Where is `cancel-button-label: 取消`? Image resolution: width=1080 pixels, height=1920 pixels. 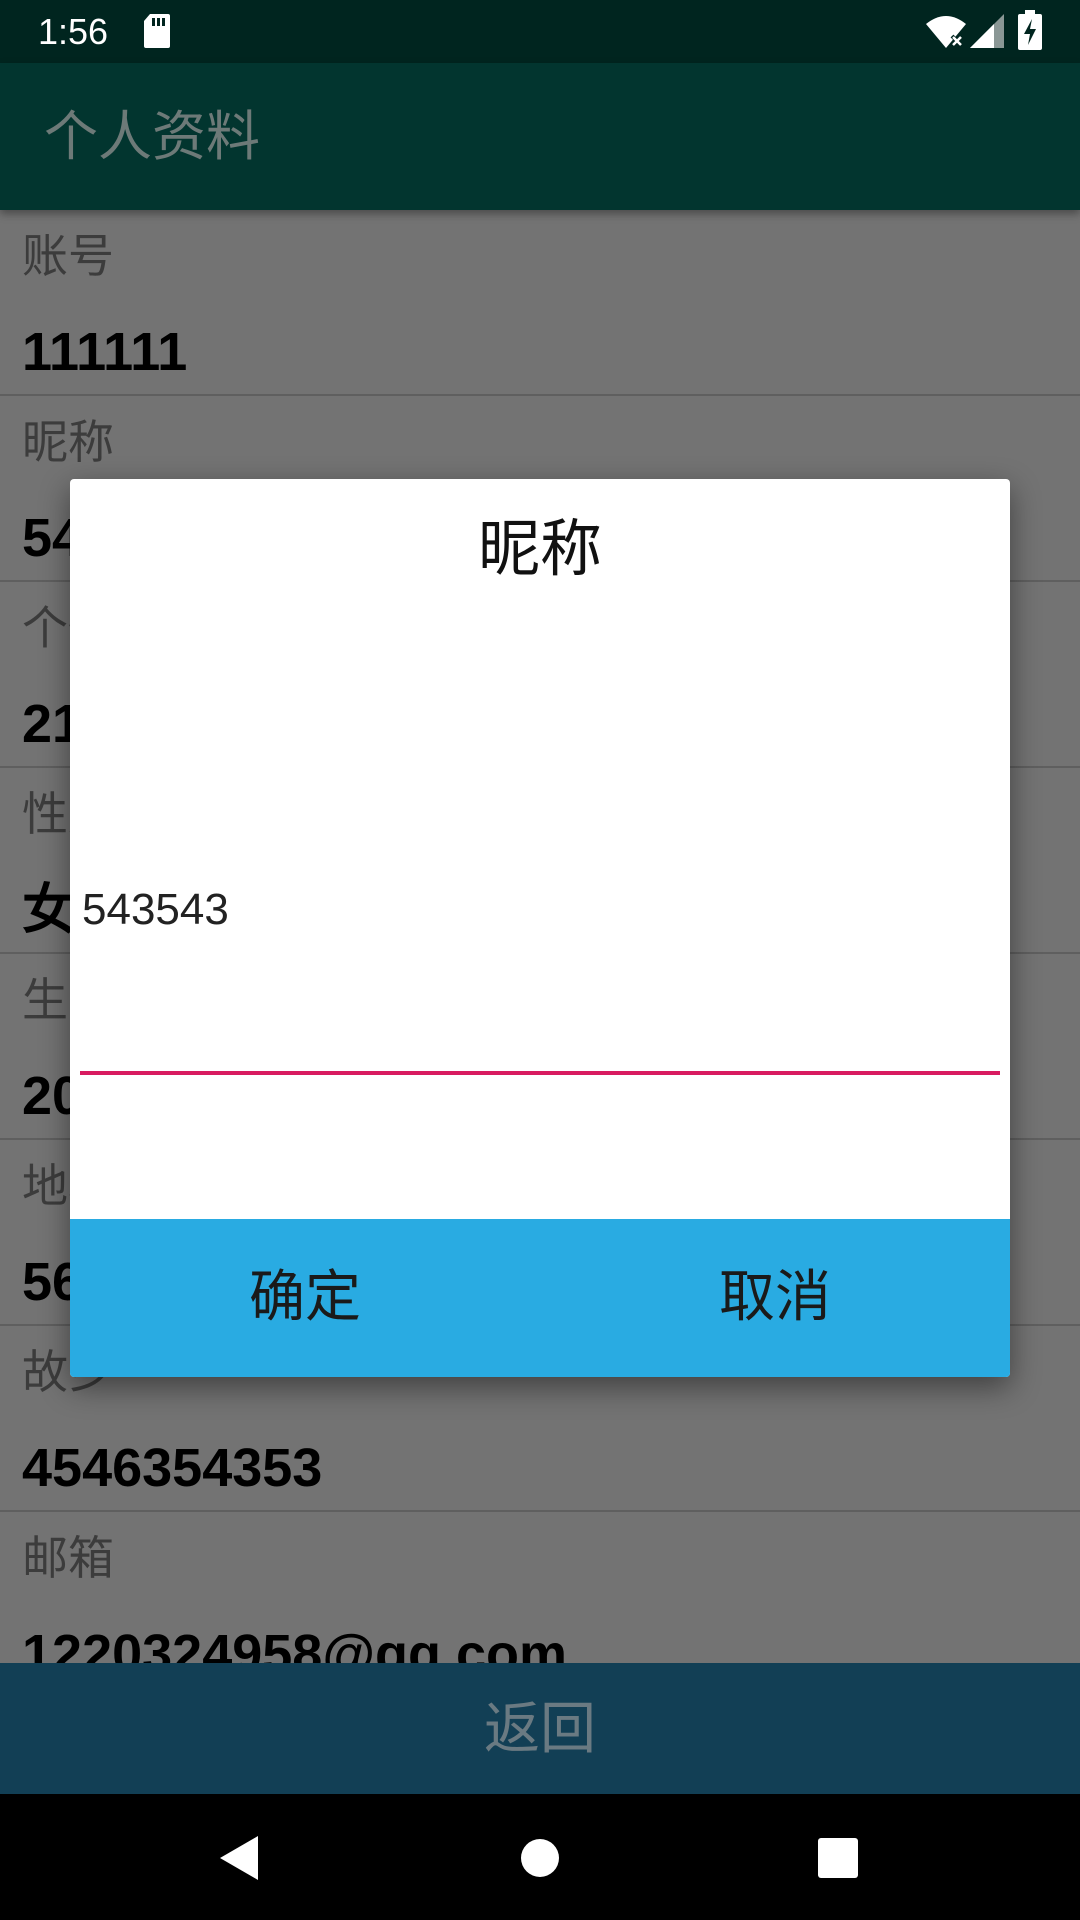
cancel-button-label: 取消 is located at coordinates (775, 1297).